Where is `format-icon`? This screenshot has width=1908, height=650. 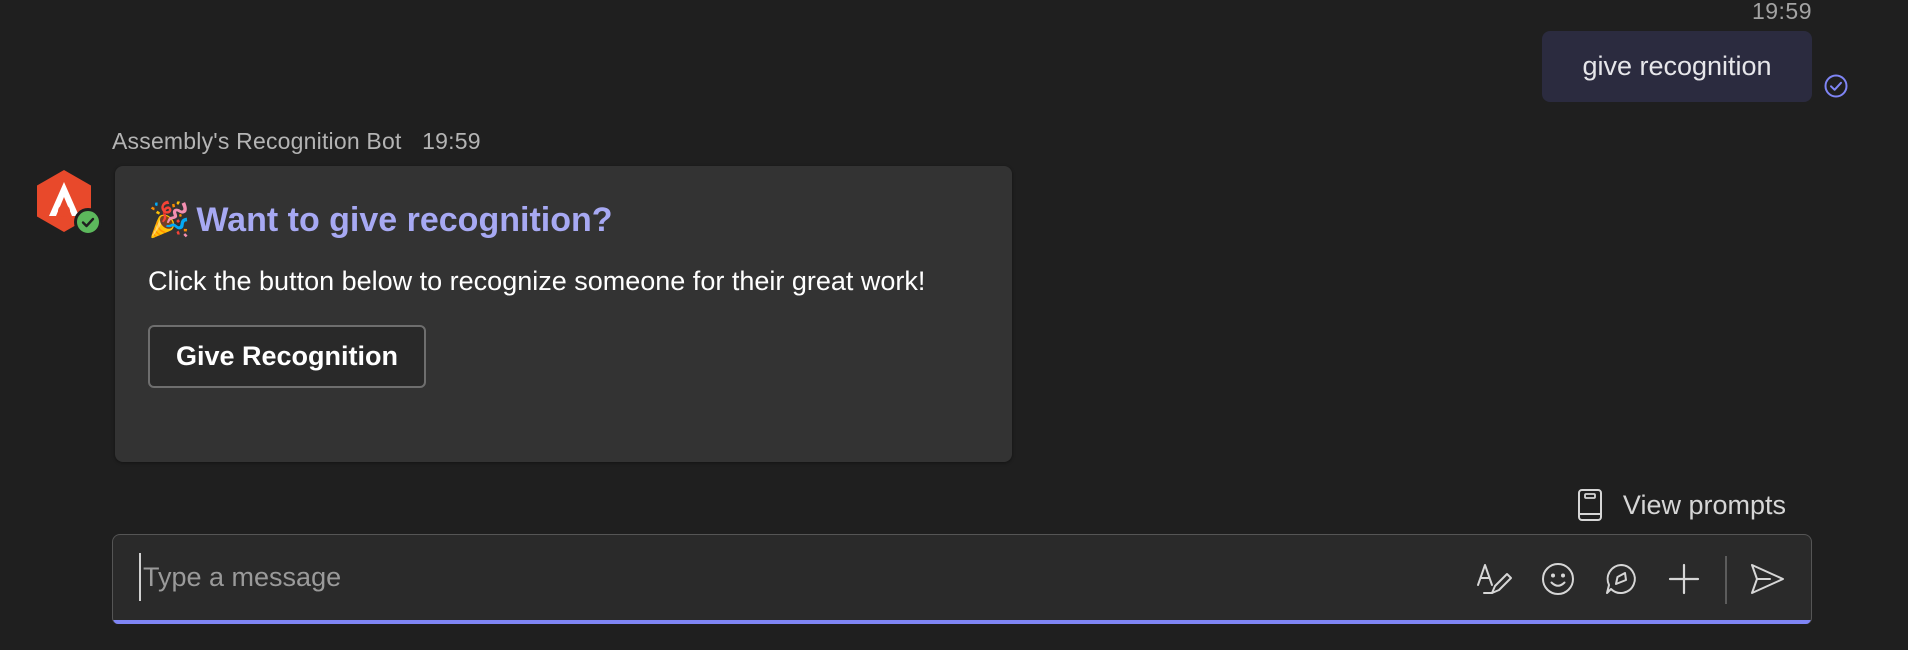
format-icon is located at coordinates (1494, 579).